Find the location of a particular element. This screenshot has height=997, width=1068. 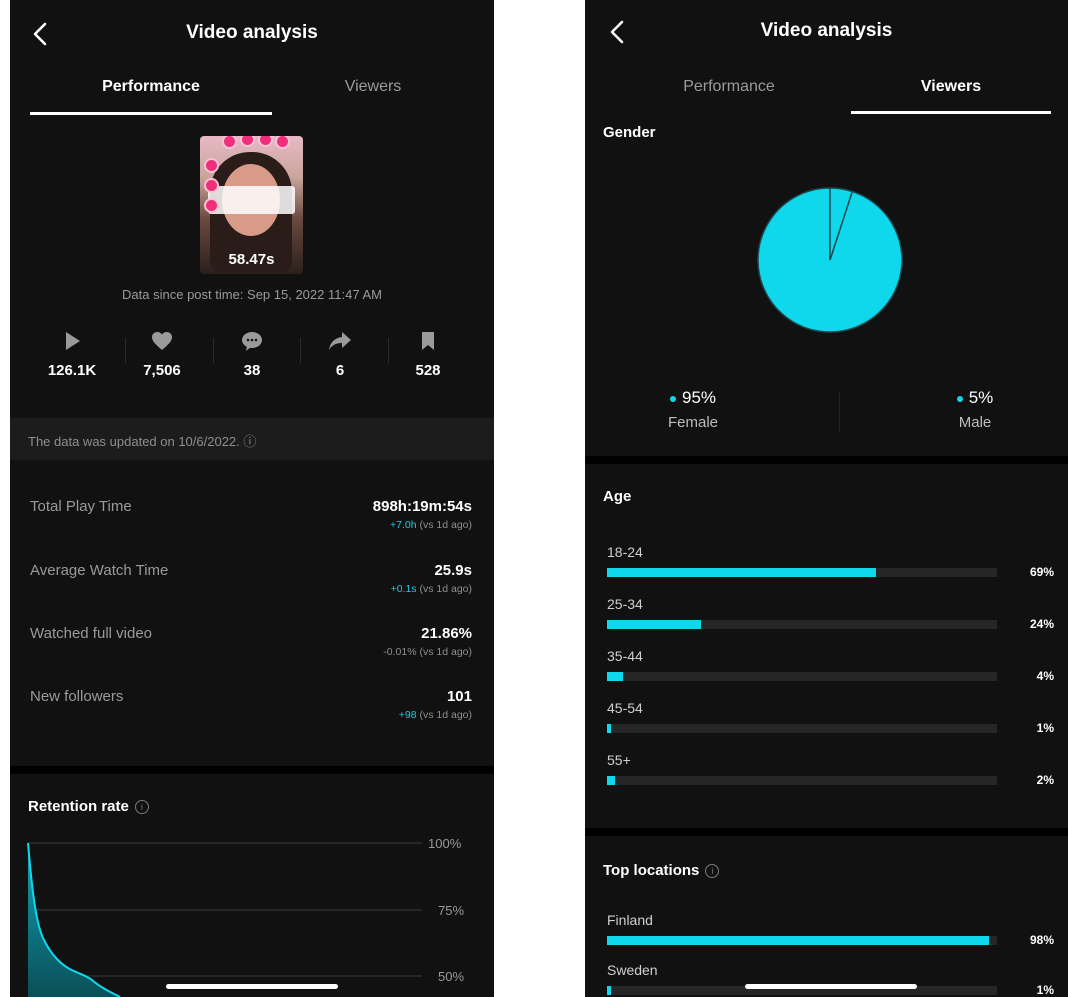

legend-pct-value: 5% is located at coordinates (981, 397).